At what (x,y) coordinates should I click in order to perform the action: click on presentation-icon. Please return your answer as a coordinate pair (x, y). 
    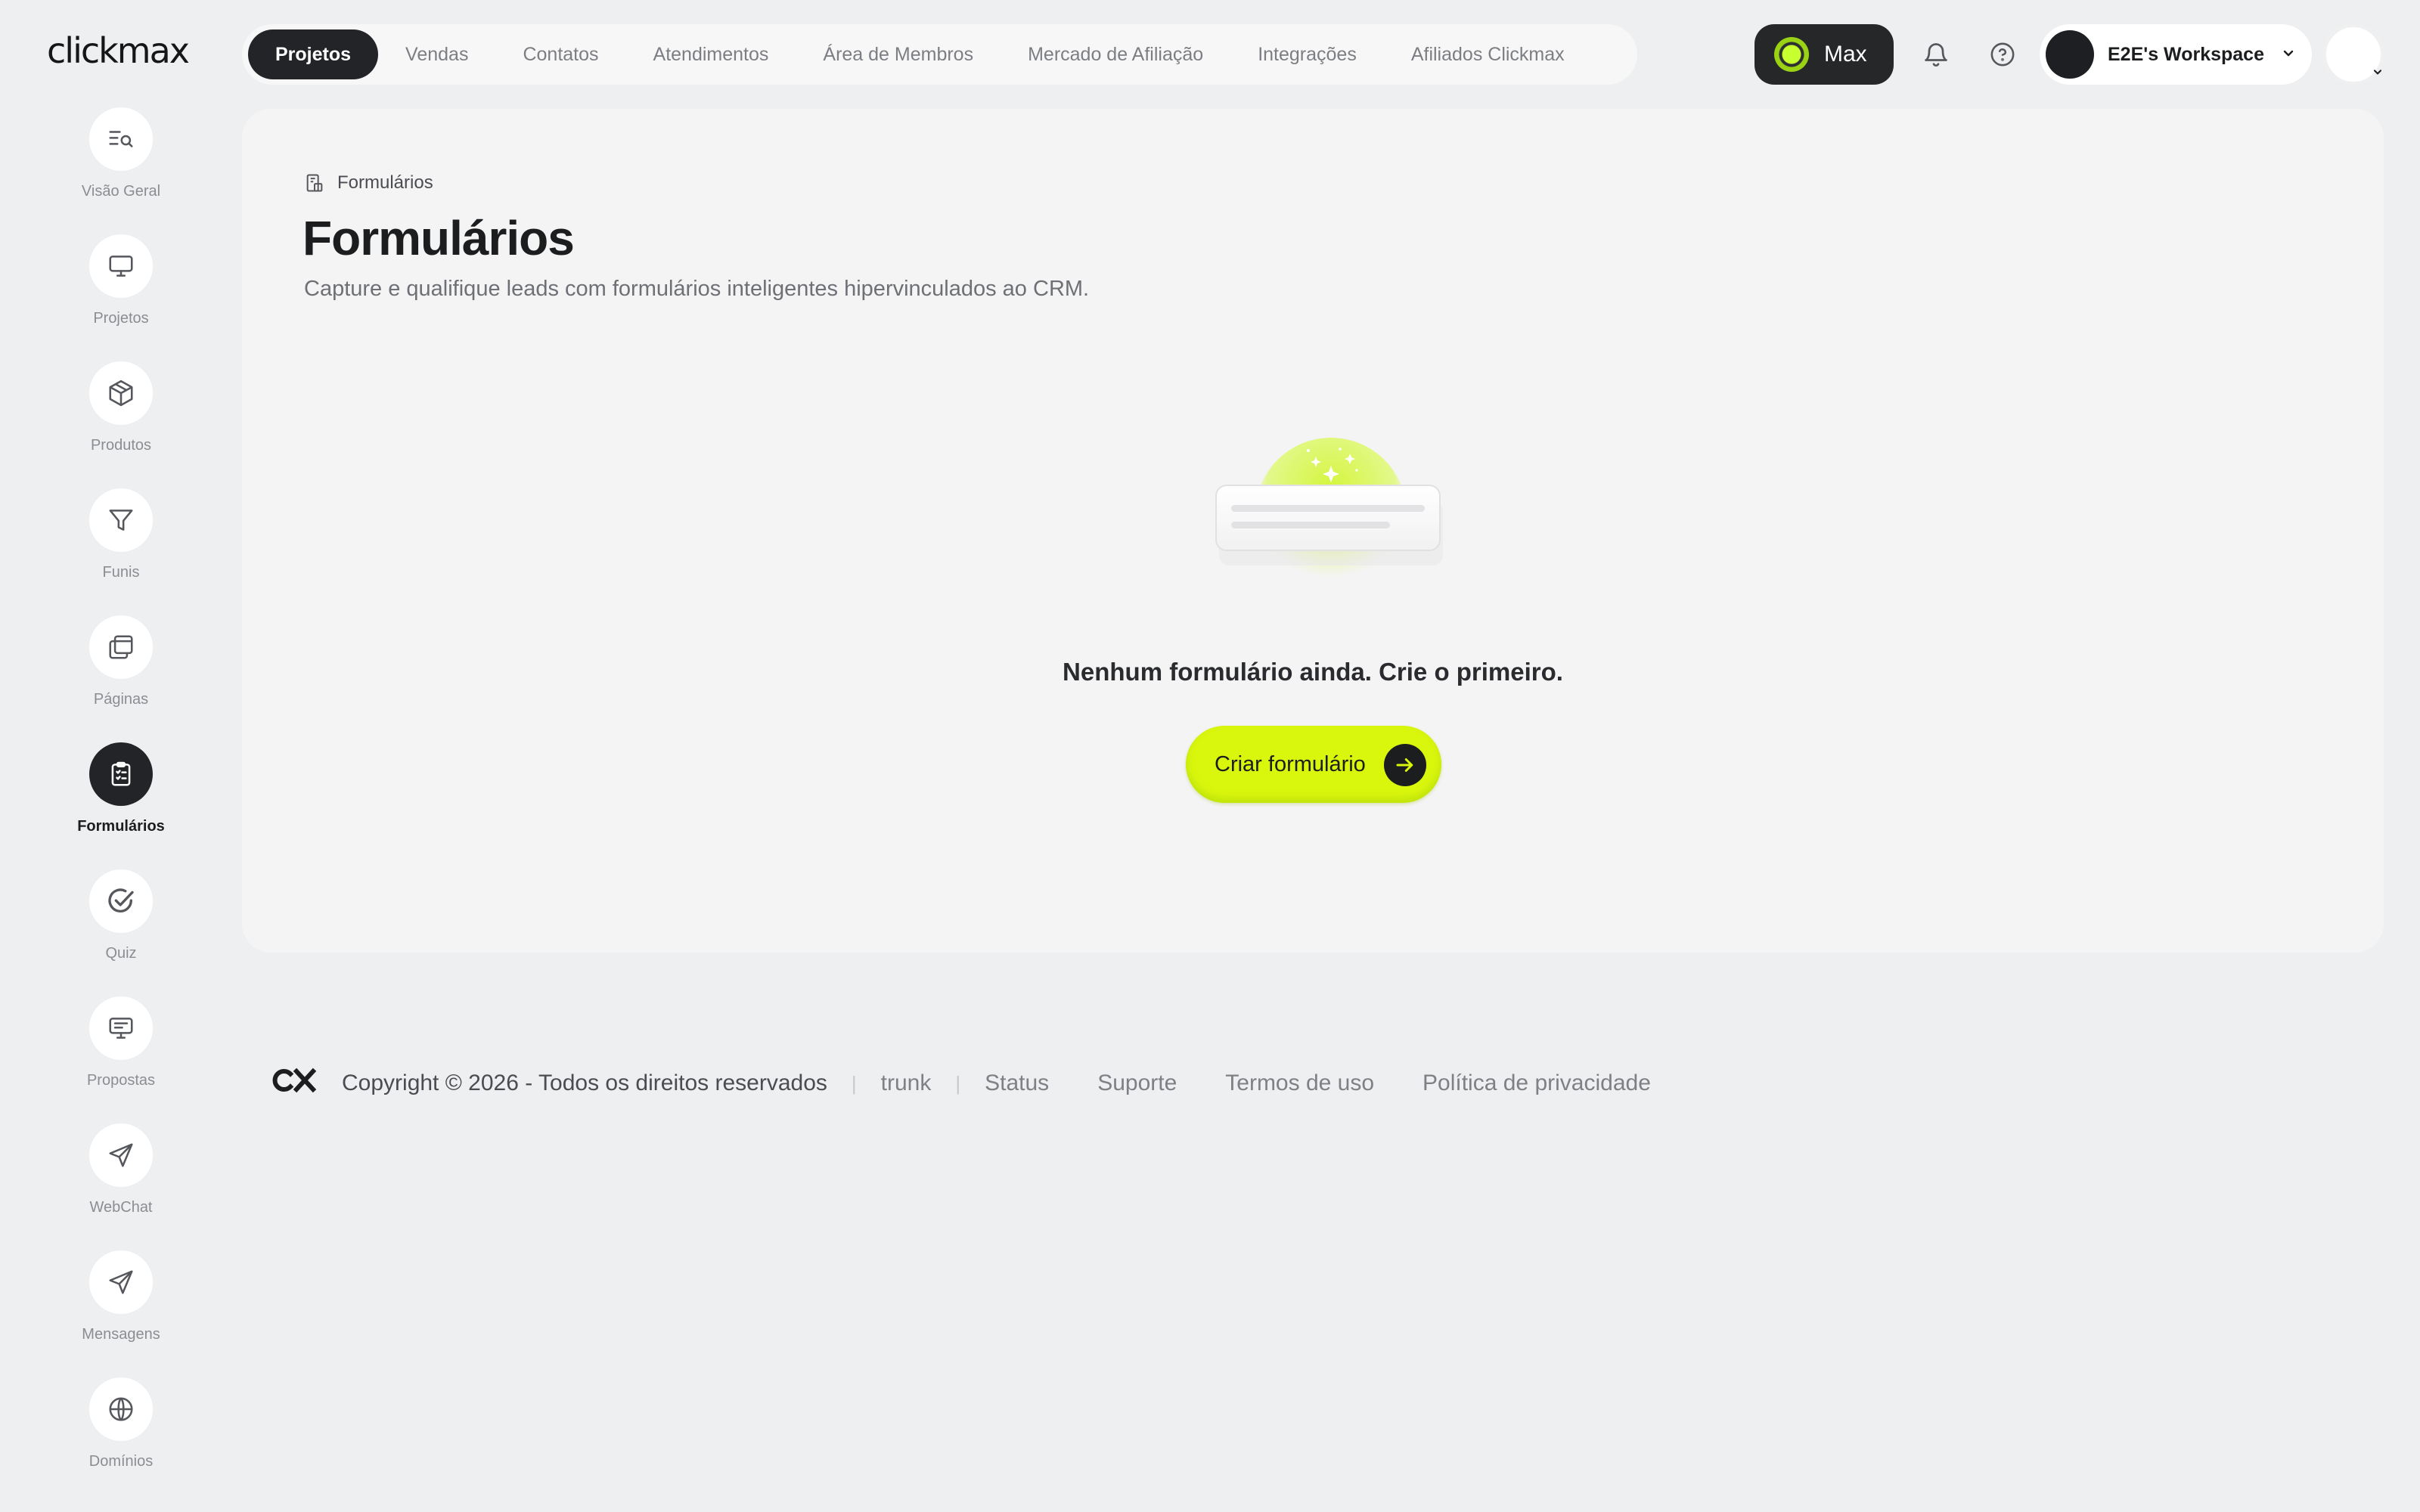
    Looking at the image, I should click on (121, 1028).